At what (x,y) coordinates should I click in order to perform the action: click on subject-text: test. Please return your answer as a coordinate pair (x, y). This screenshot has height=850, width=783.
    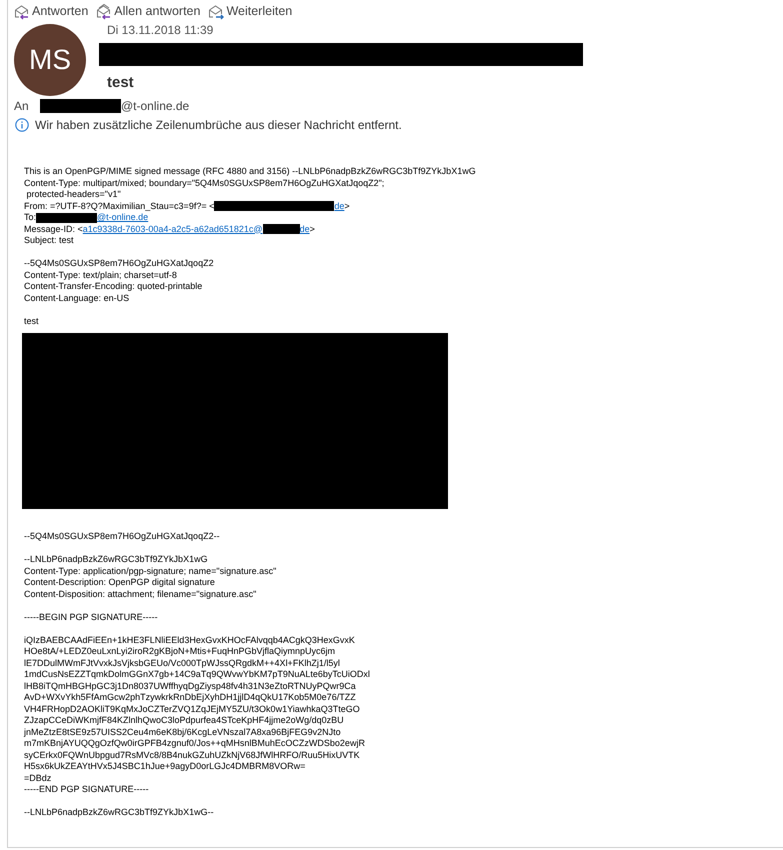
    Looking at the image, I should click on (120, 83).